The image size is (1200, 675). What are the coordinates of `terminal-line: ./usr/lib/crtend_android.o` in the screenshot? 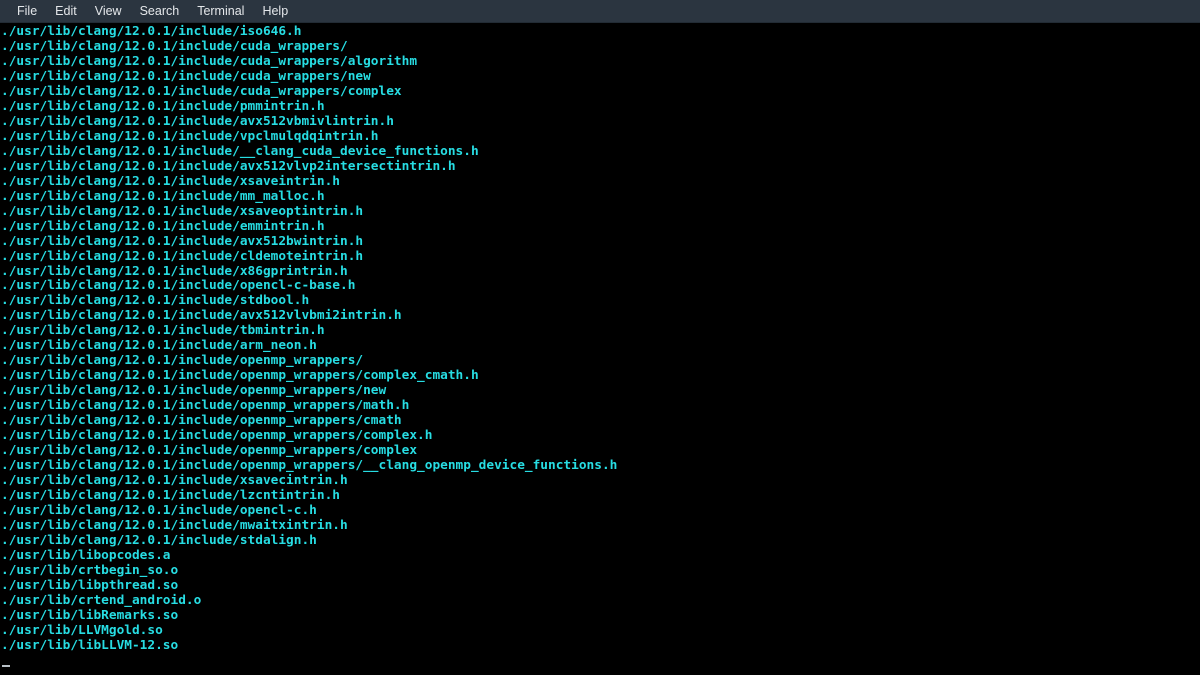 It's located at (101, 600).